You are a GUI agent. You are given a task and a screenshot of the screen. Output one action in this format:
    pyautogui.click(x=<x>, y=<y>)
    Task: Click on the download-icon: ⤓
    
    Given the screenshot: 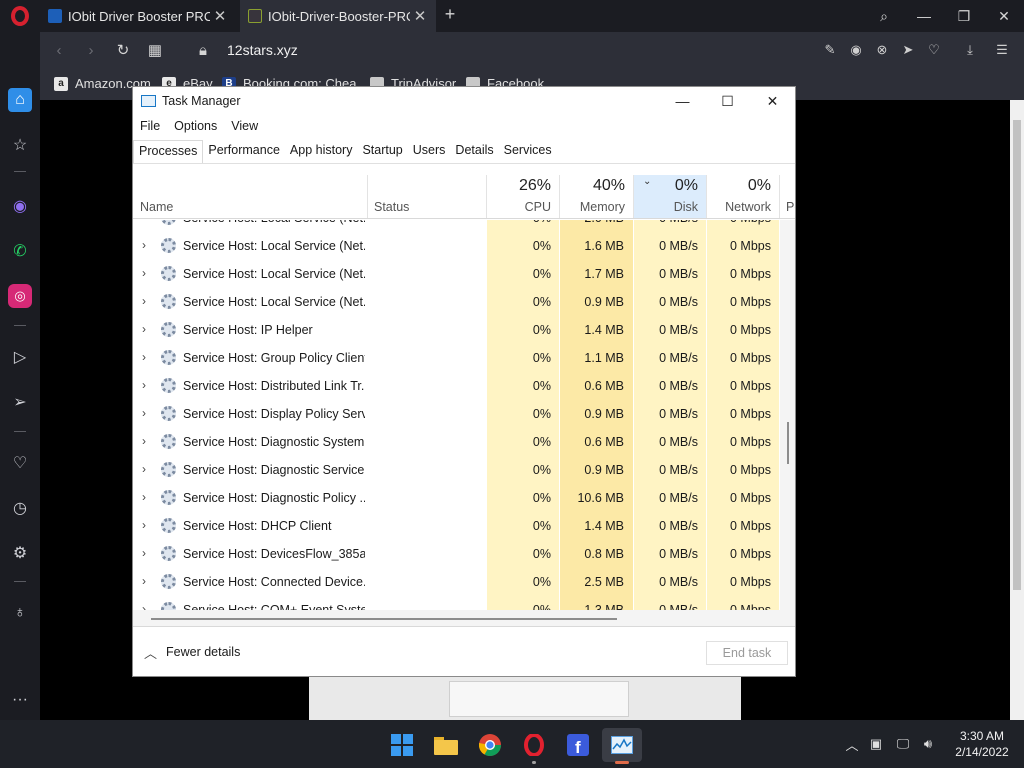 What is the action you would take?
    pyautogui.click(x=970, y=50)
    